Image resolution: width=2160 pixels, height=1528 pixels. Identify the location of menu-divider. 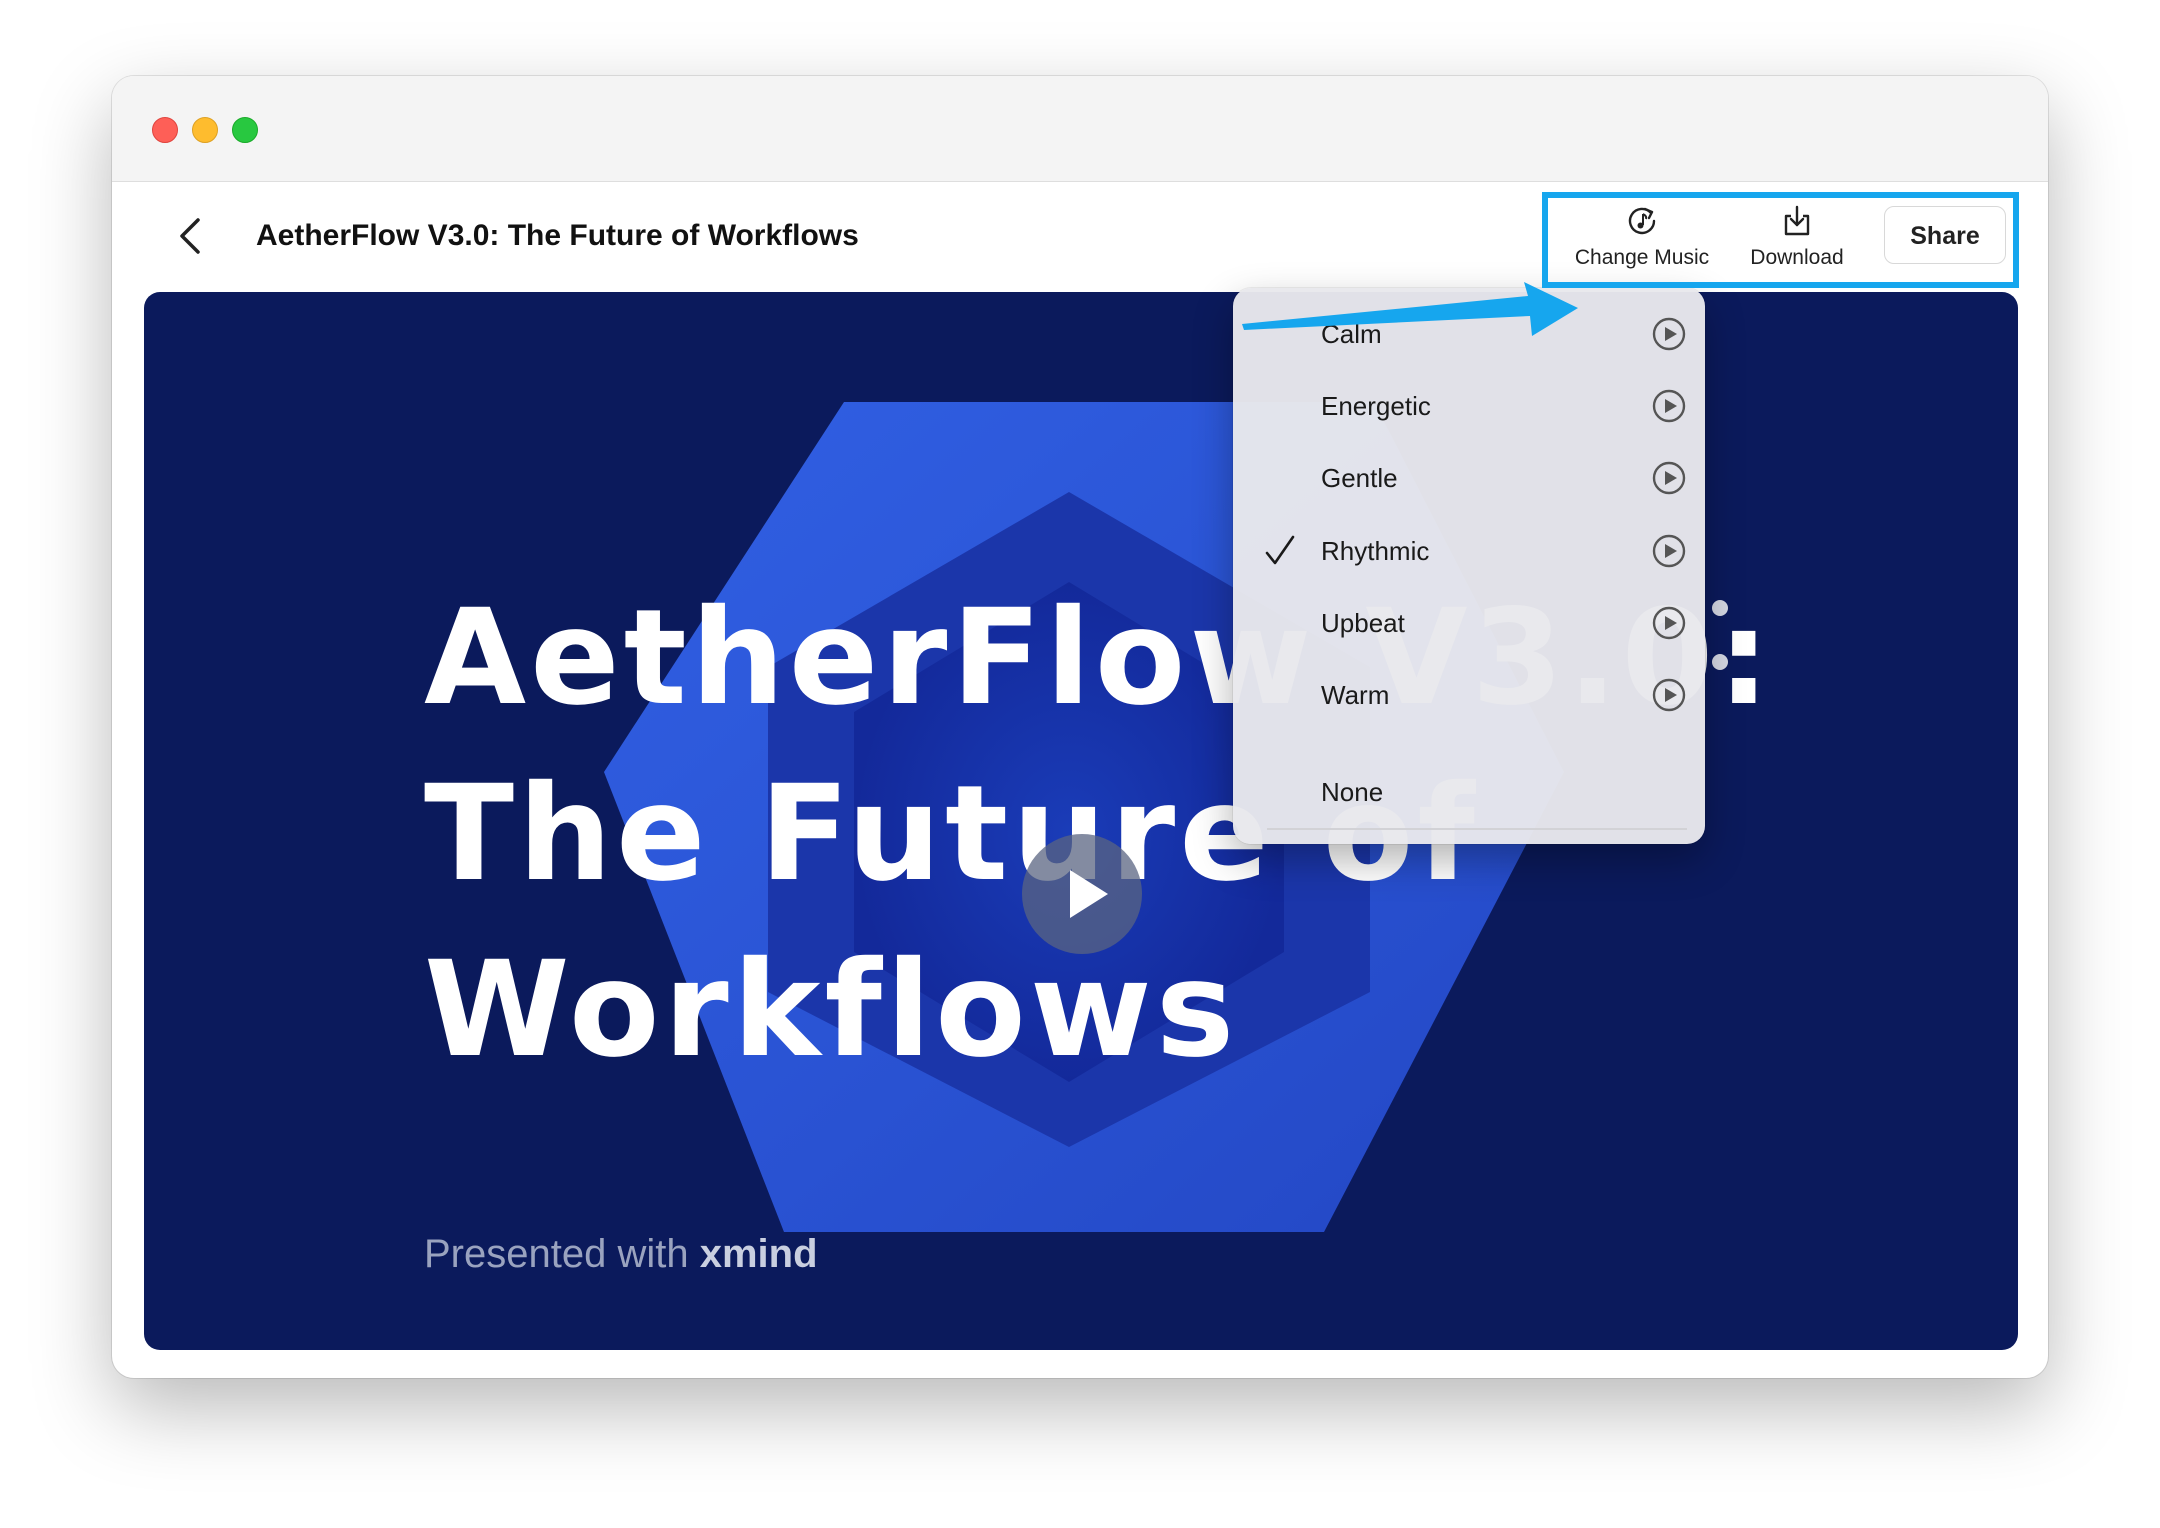
(1477, 829).